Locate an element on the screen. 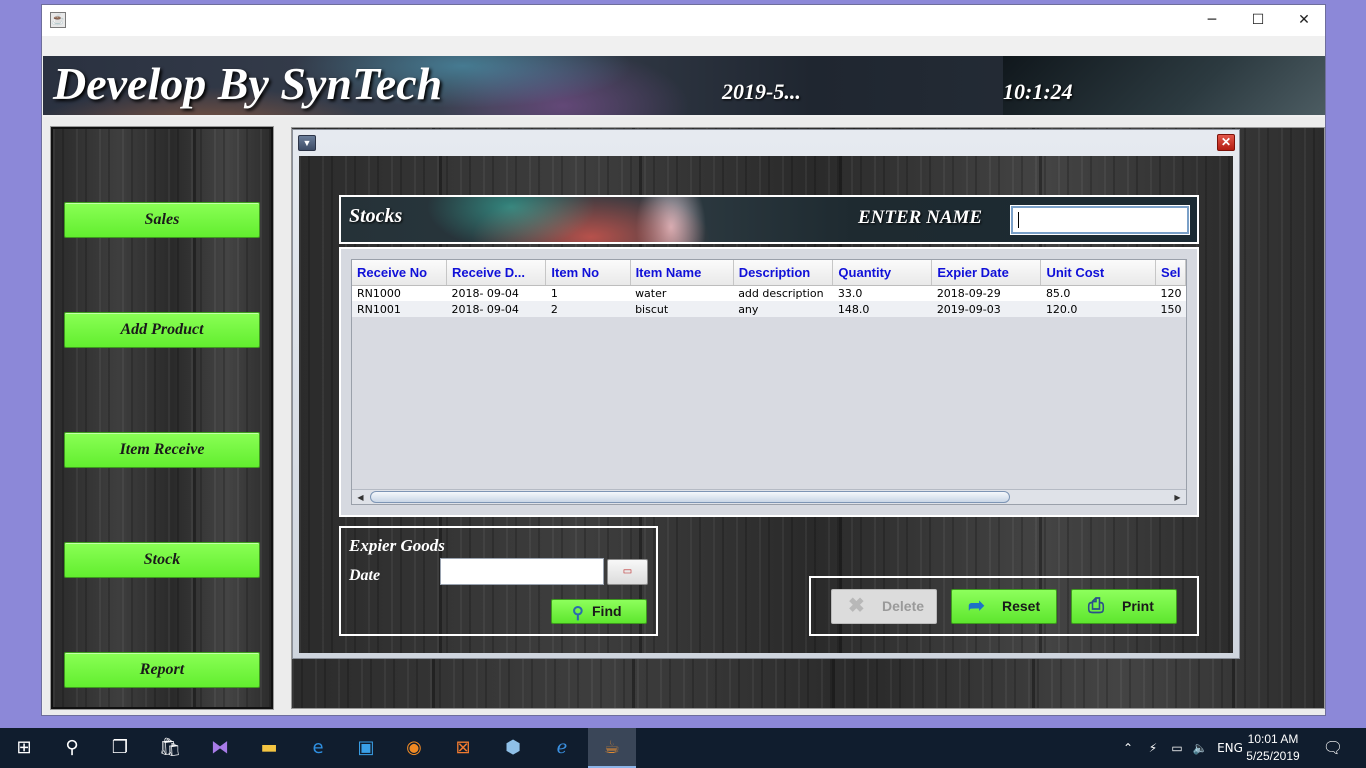 Image resolution: width=1366 pixels, height=768 pixels. scrollbar-thumb is located at coordinates (690, 497).